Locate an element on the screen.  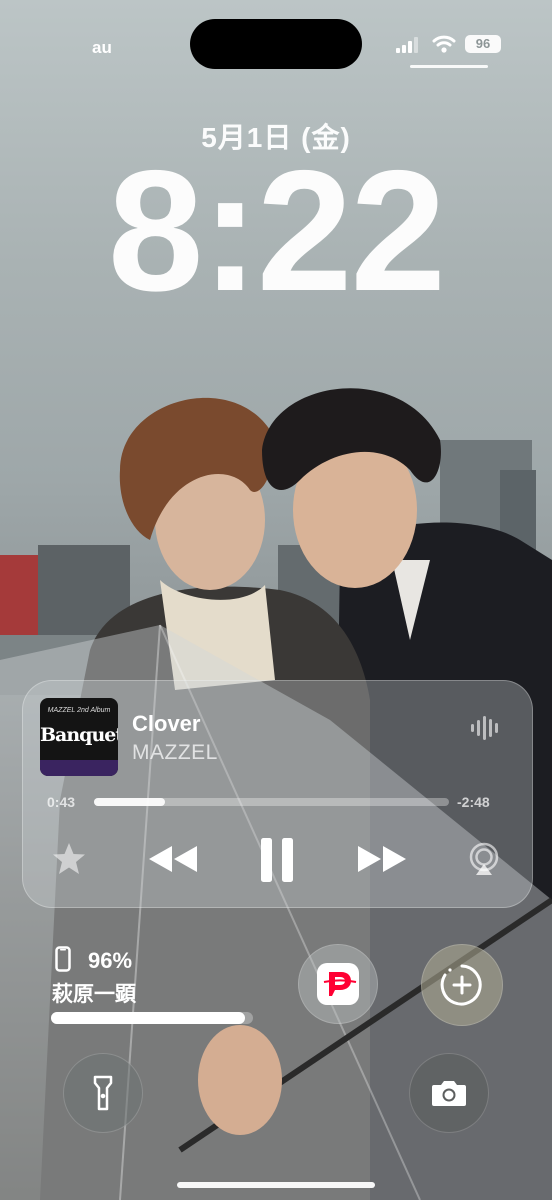
battery-level-fill is located at coordinates (148, 1018).